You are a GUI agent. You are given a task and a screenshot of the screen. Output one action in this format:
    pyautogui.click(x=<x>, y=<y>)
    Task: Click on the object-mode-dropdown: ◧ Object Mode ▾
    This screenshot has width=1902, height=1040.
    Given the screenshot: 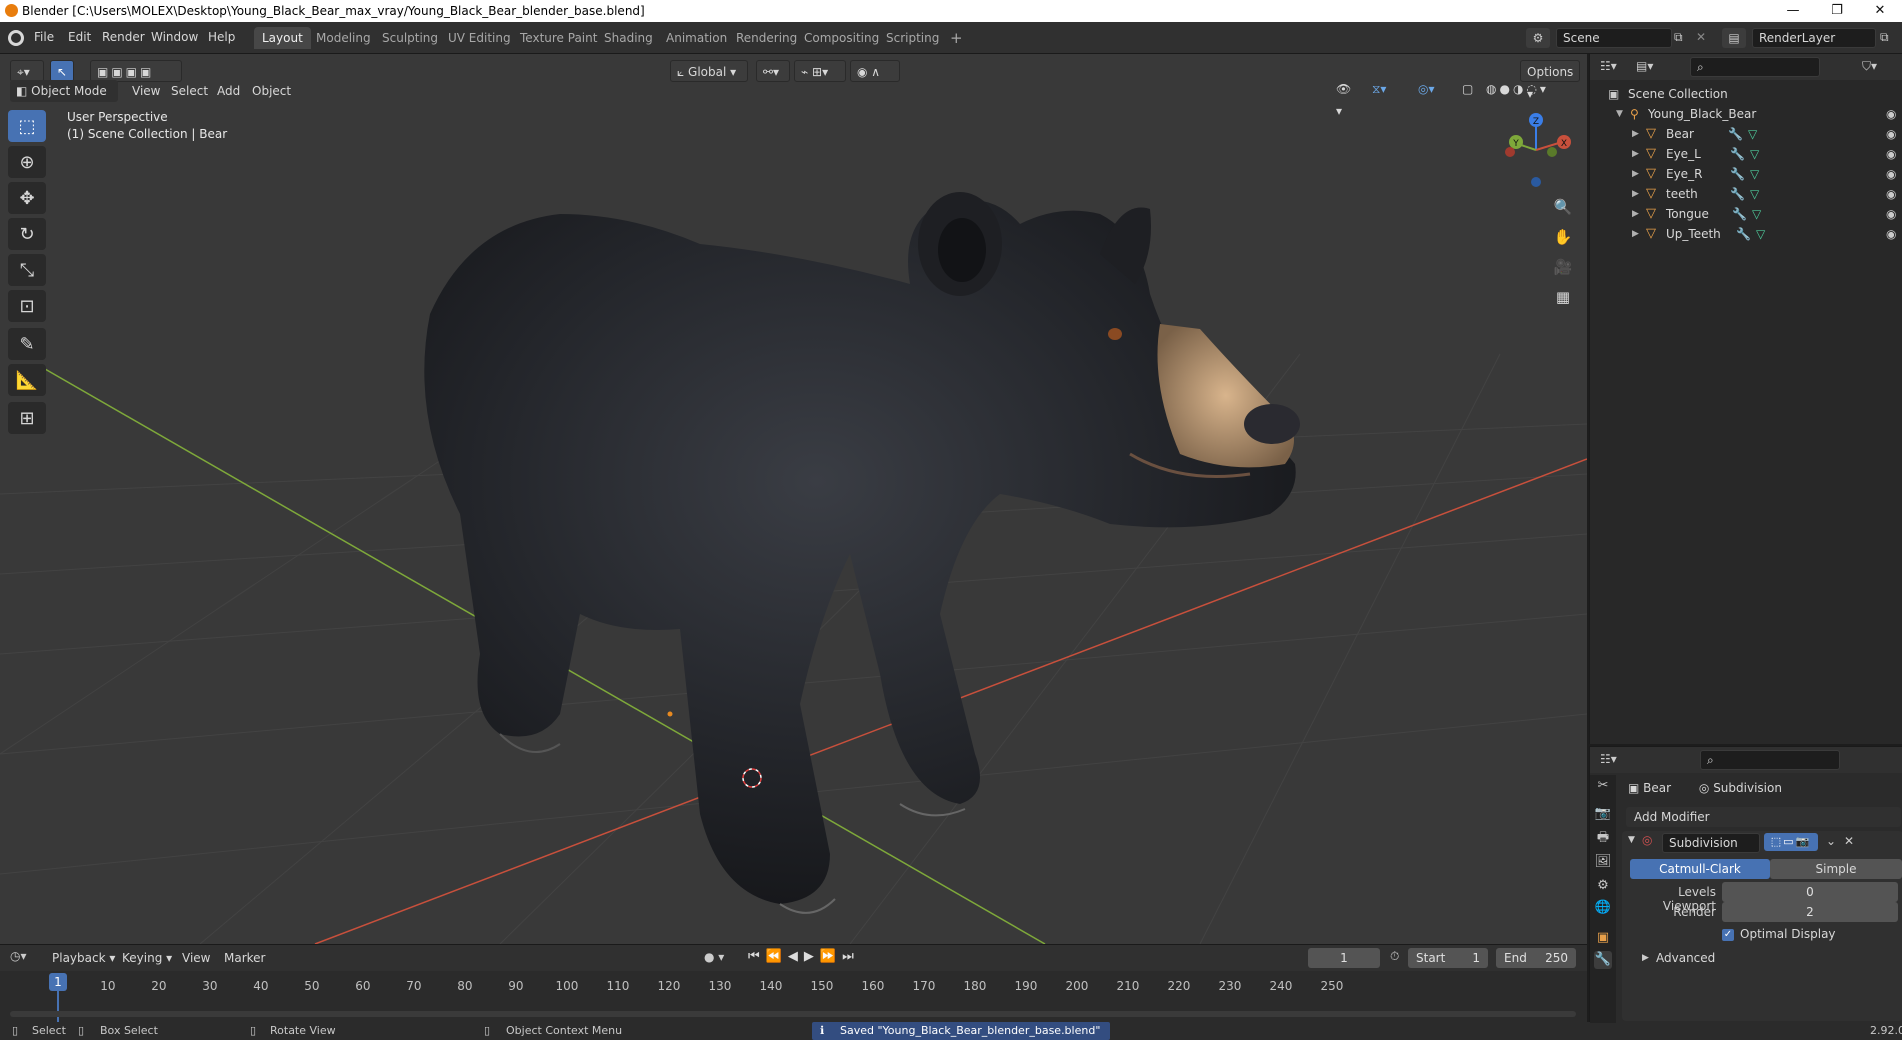 What is the action you would take?
    pyautogui.click(x=64, y=100)
    